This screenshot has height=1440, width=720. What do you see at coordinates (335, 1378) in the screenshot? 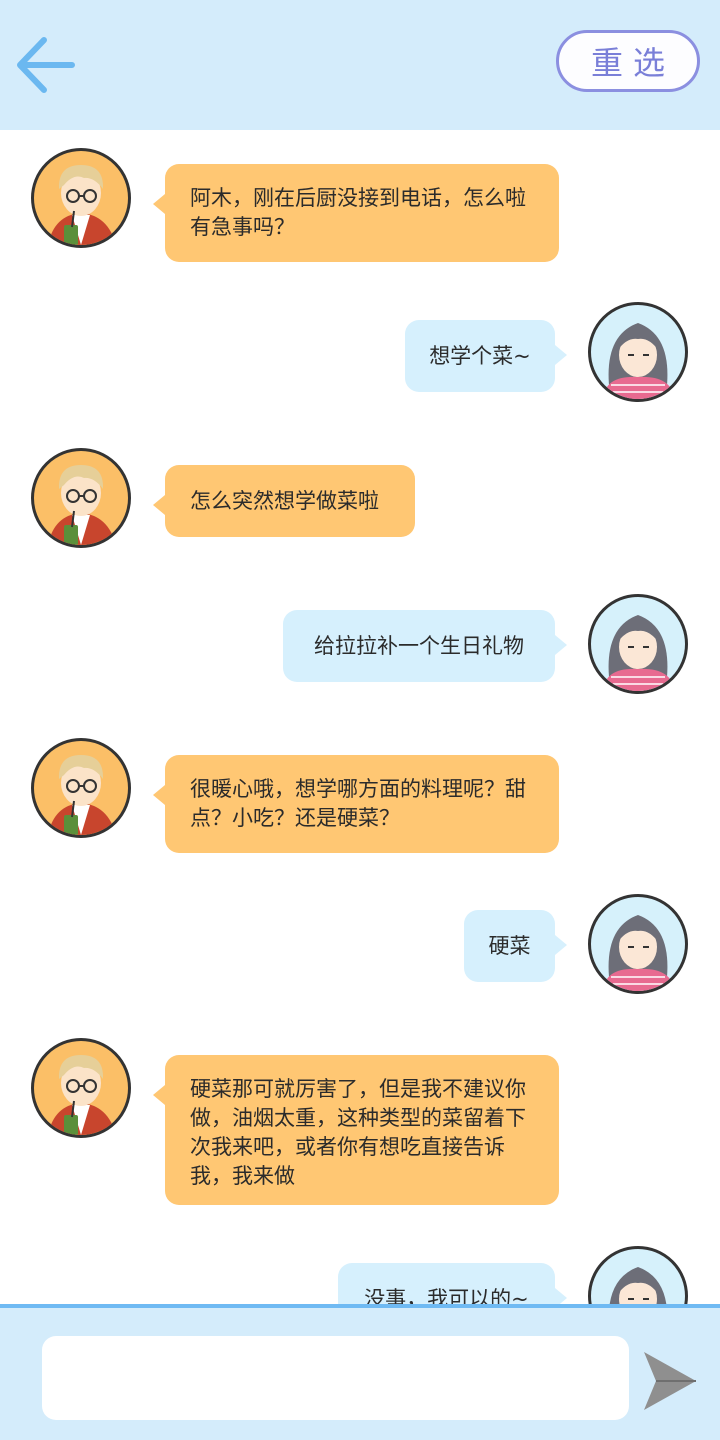
I see `message-input` at bounding box center [335, 1378].